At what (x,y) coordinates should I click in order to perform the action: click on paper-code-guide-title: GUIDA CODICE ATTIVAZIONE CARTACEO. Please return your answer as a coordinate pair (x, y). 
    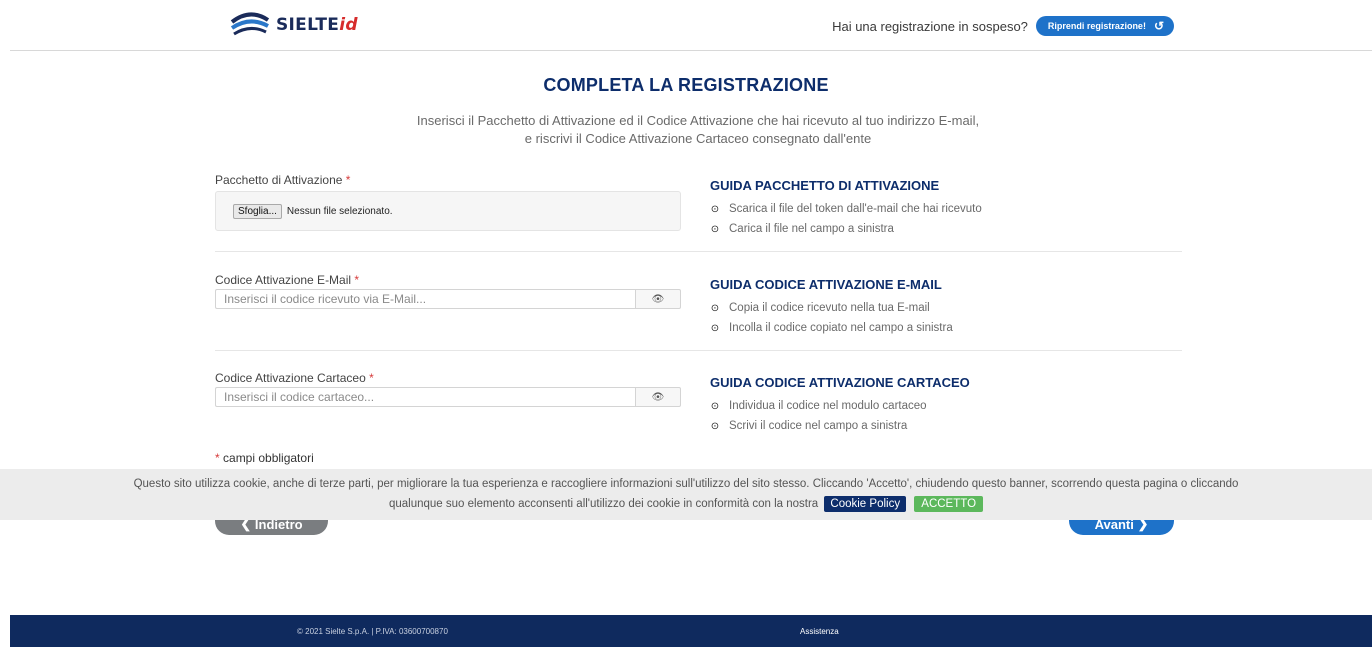
    Looking at the image, I should click on (840, 382).